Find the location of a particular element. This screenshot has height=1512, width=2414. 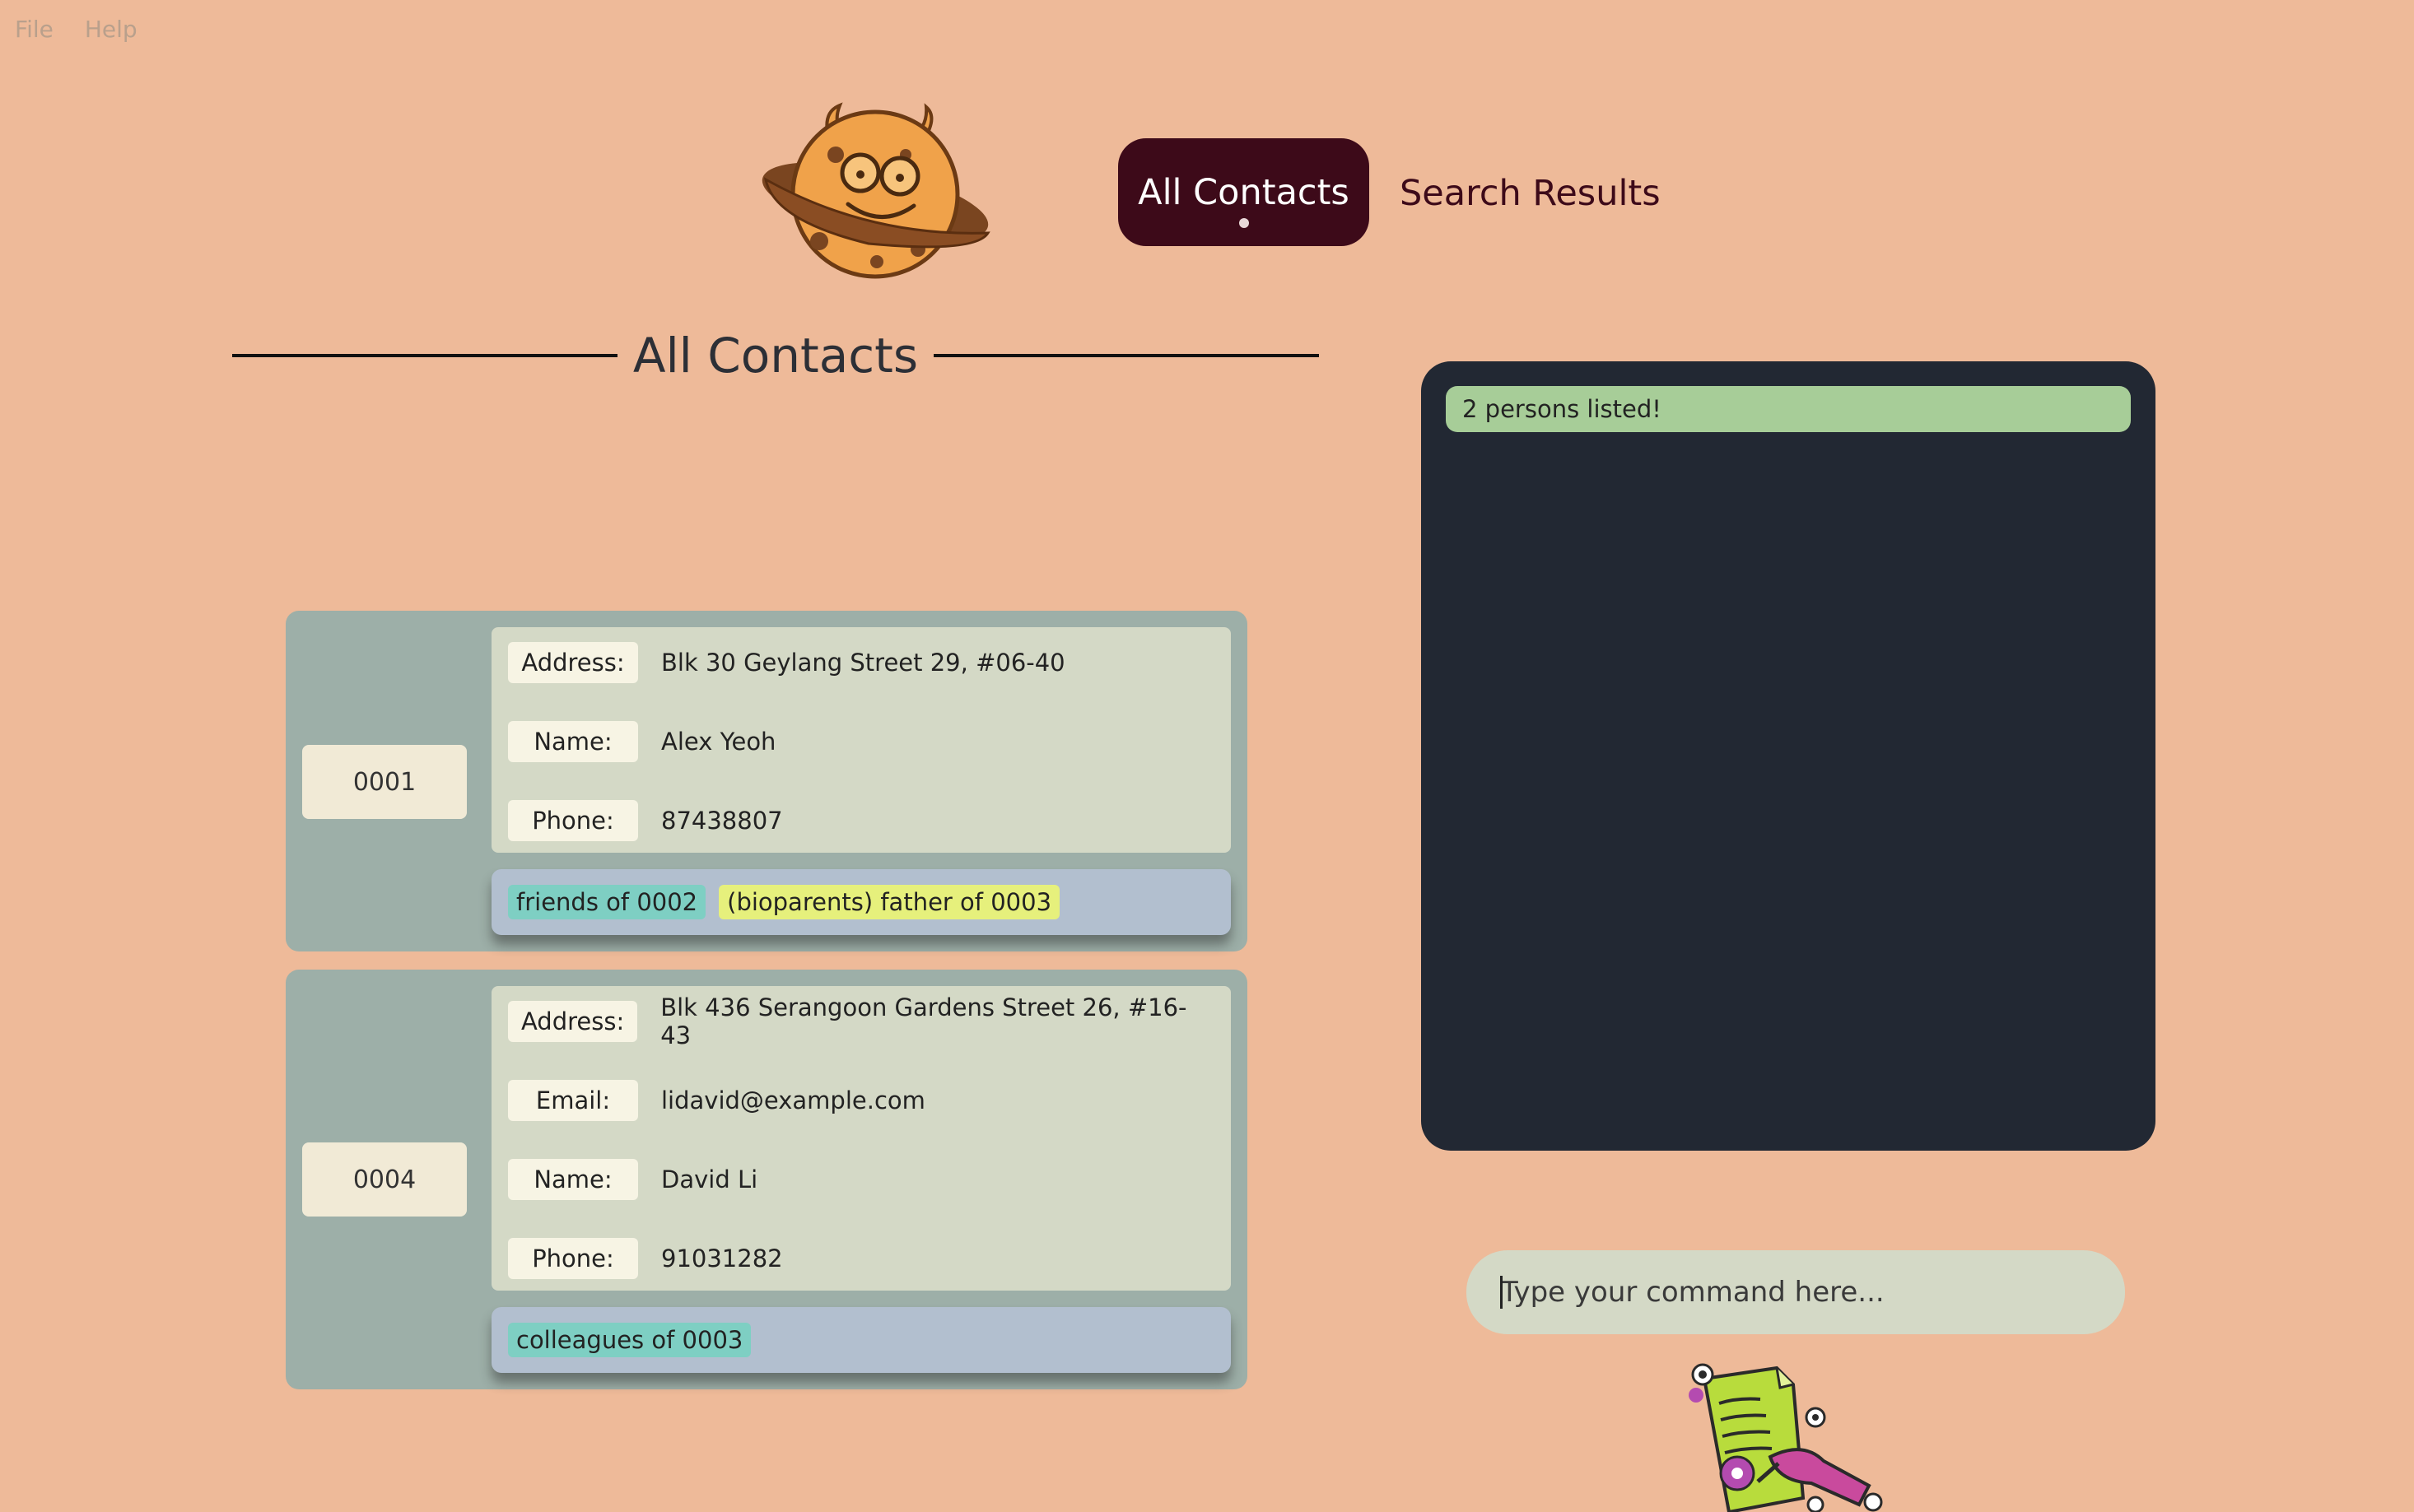

contact-tags: colleagues of 0003 is located at coordinates (861, 1340).